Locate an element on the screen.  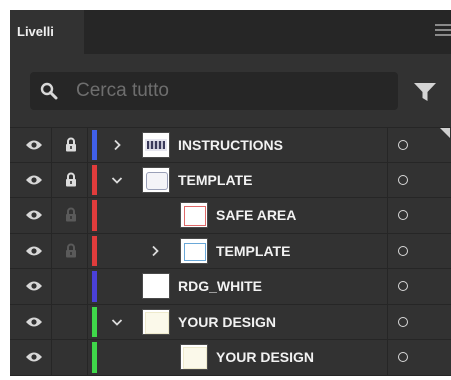
search-box is located at coordinates (214, 91).